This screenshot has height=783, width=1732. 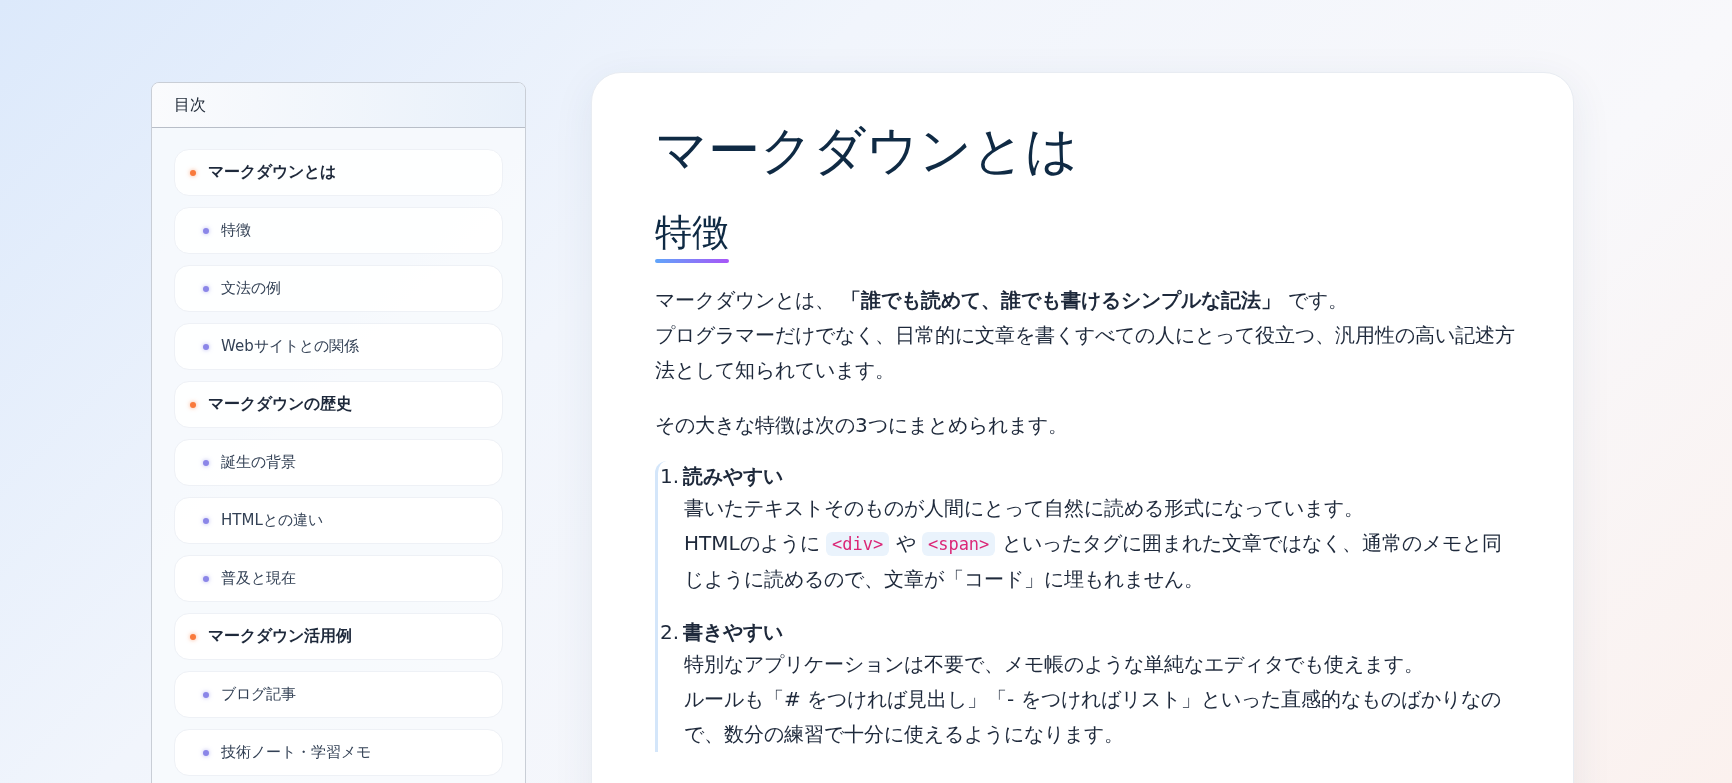 I want to click on toc-item: マークダウン活用例, so click(x=338, y=636).